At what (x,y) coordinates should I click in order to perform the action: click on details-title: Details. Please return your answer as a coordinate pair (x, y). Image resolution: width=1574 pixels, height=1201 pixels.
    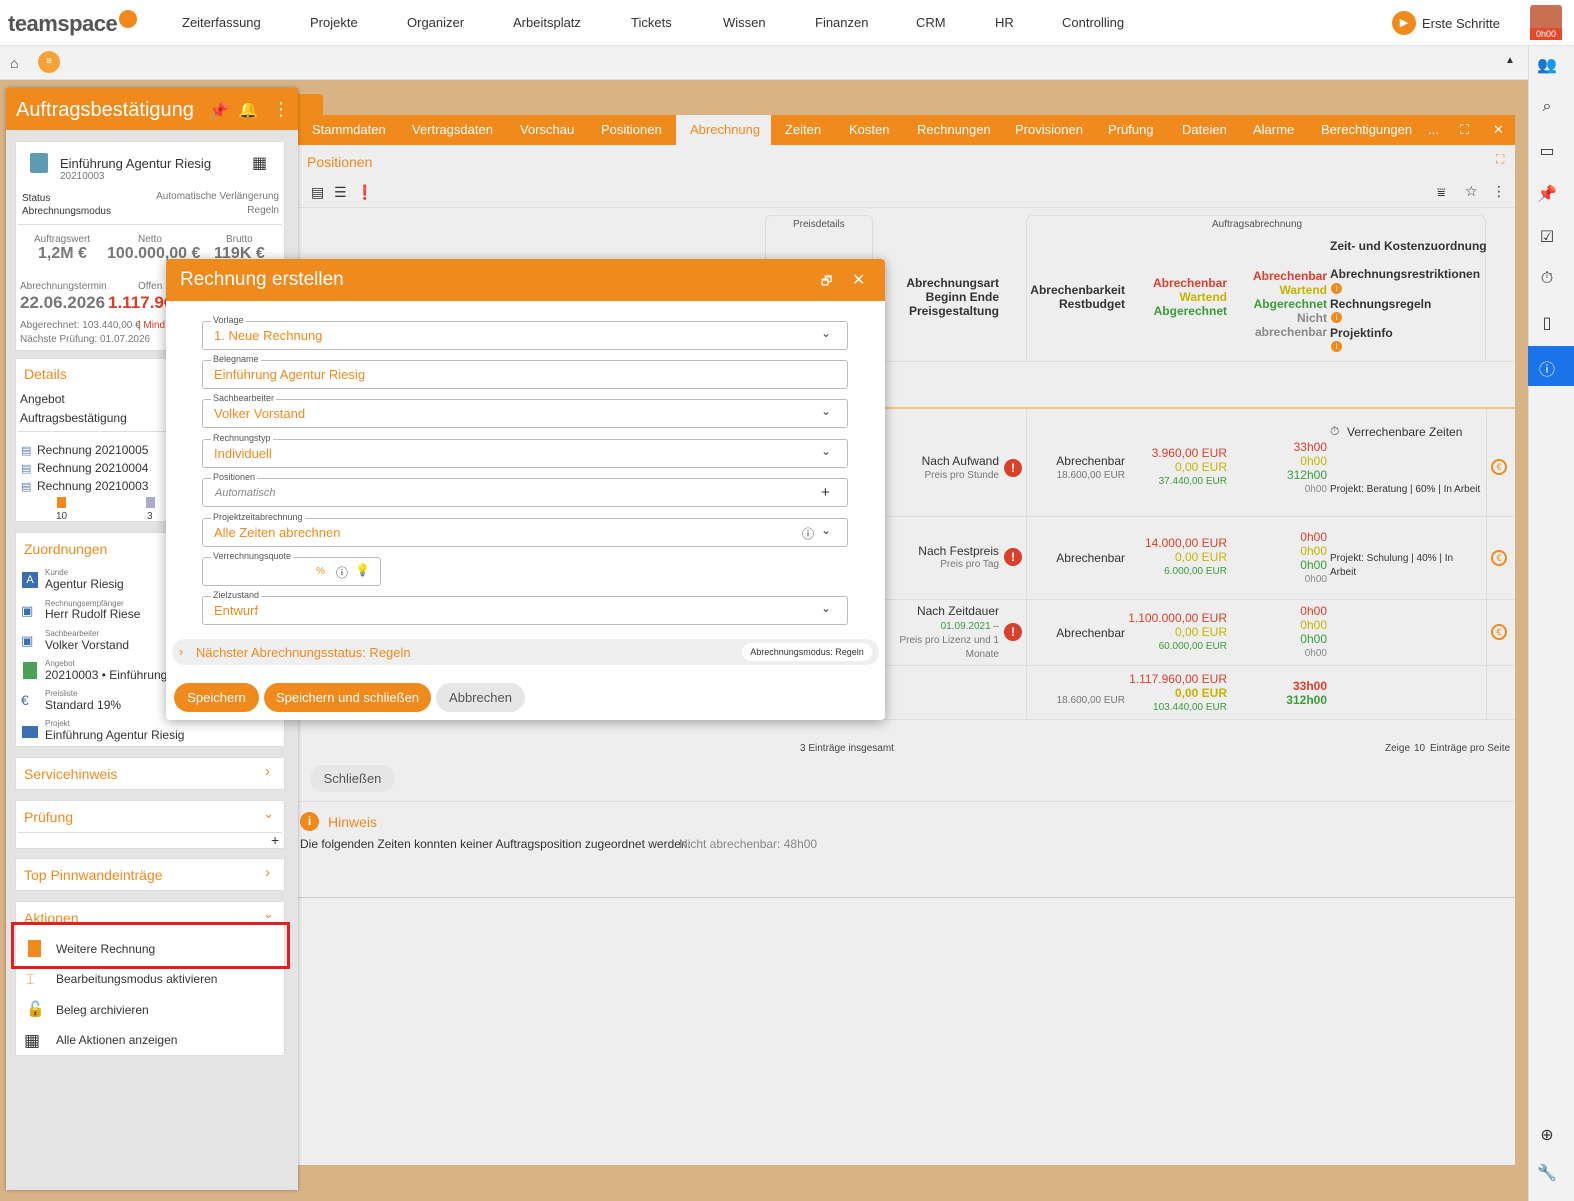
    Looking at the image, I should click on (45, 374).